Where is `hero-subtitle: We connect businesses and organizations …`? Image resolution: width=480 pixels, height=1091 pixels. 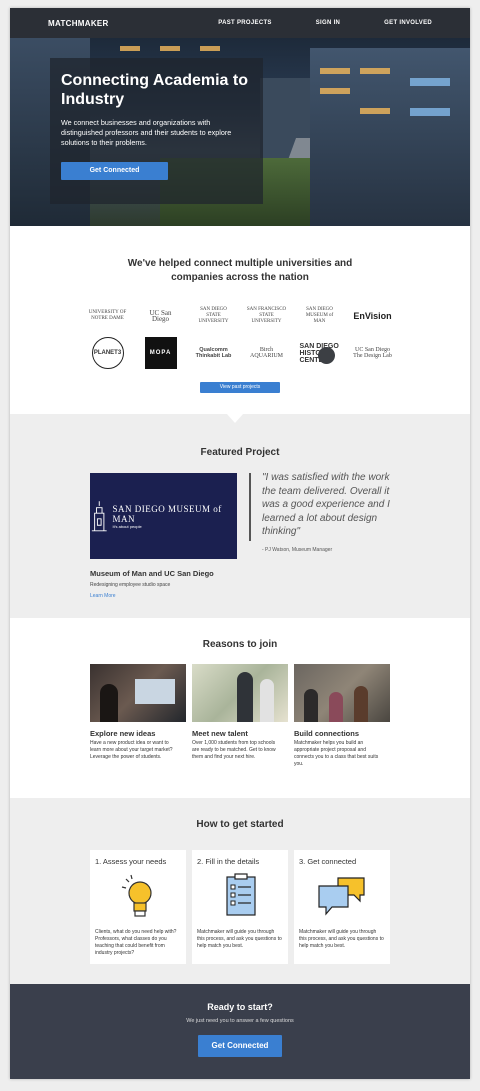
hero-subtitle: We connect businesses and organizations … is located at coordinates (146, 132).